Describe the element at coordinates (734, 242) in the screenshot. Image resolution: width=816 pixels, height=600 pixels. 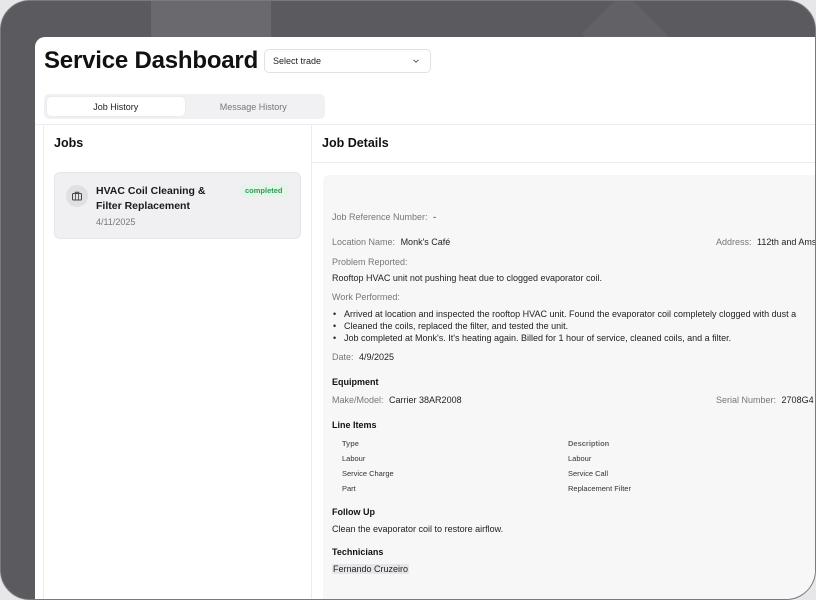
I see `address-label: Address:` at that location.